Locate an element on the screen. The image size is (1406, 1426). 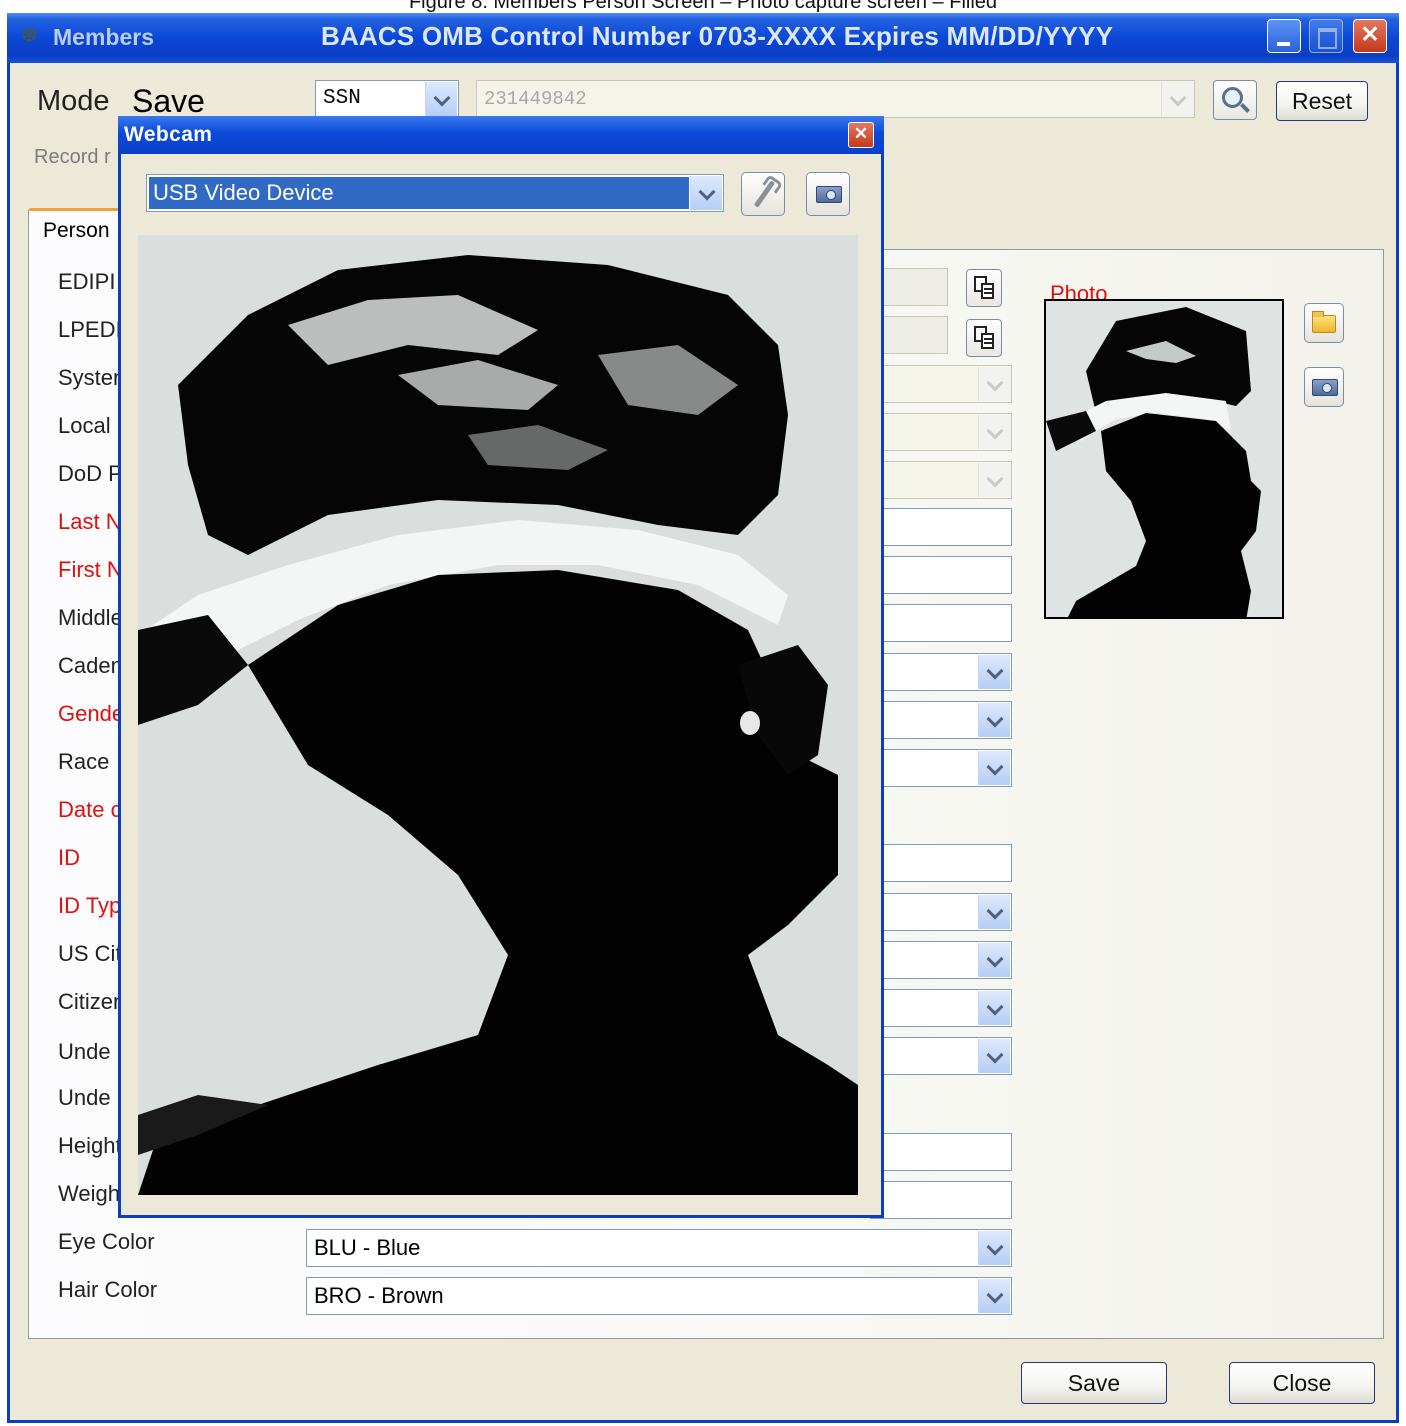
race-select is located at coordinates (941, 768).